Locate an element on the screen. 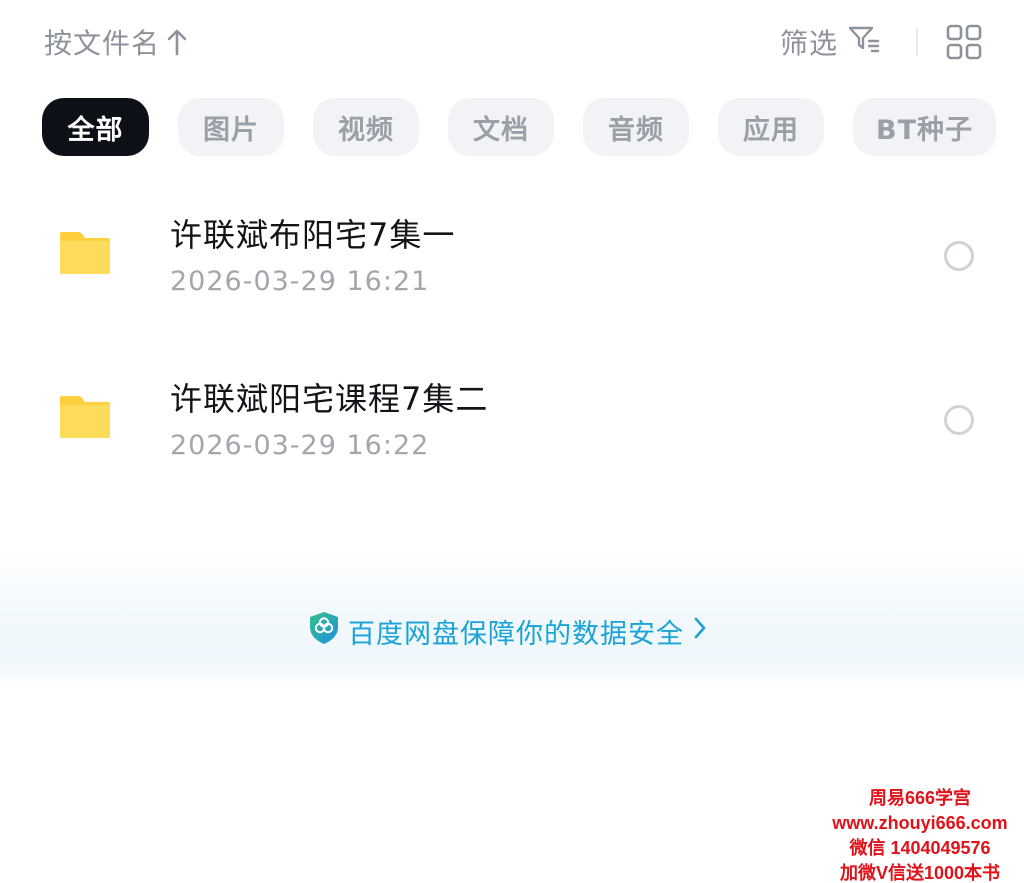 This screenshot has width=1024, height=883. category-tabs: 全部 图片 视频 文档 音频 应用 BT种子 is located at coordinates (519, 127).